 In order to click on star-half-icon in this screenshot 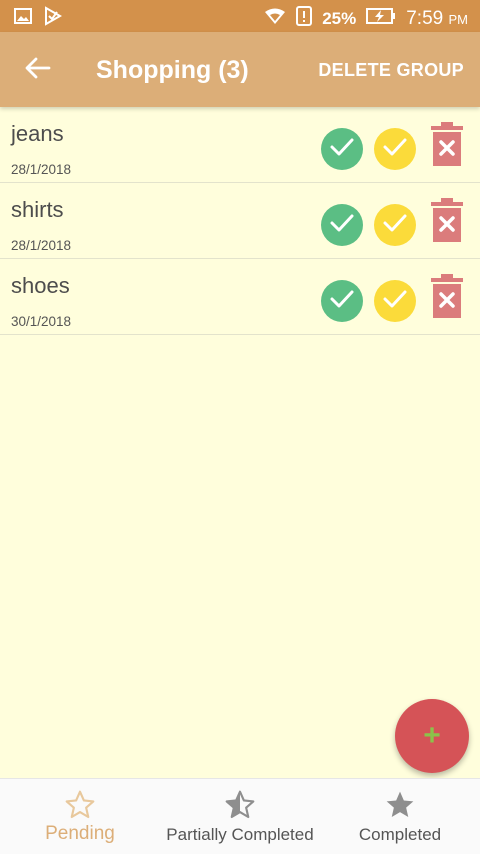, I will do `click(240, 807)`.